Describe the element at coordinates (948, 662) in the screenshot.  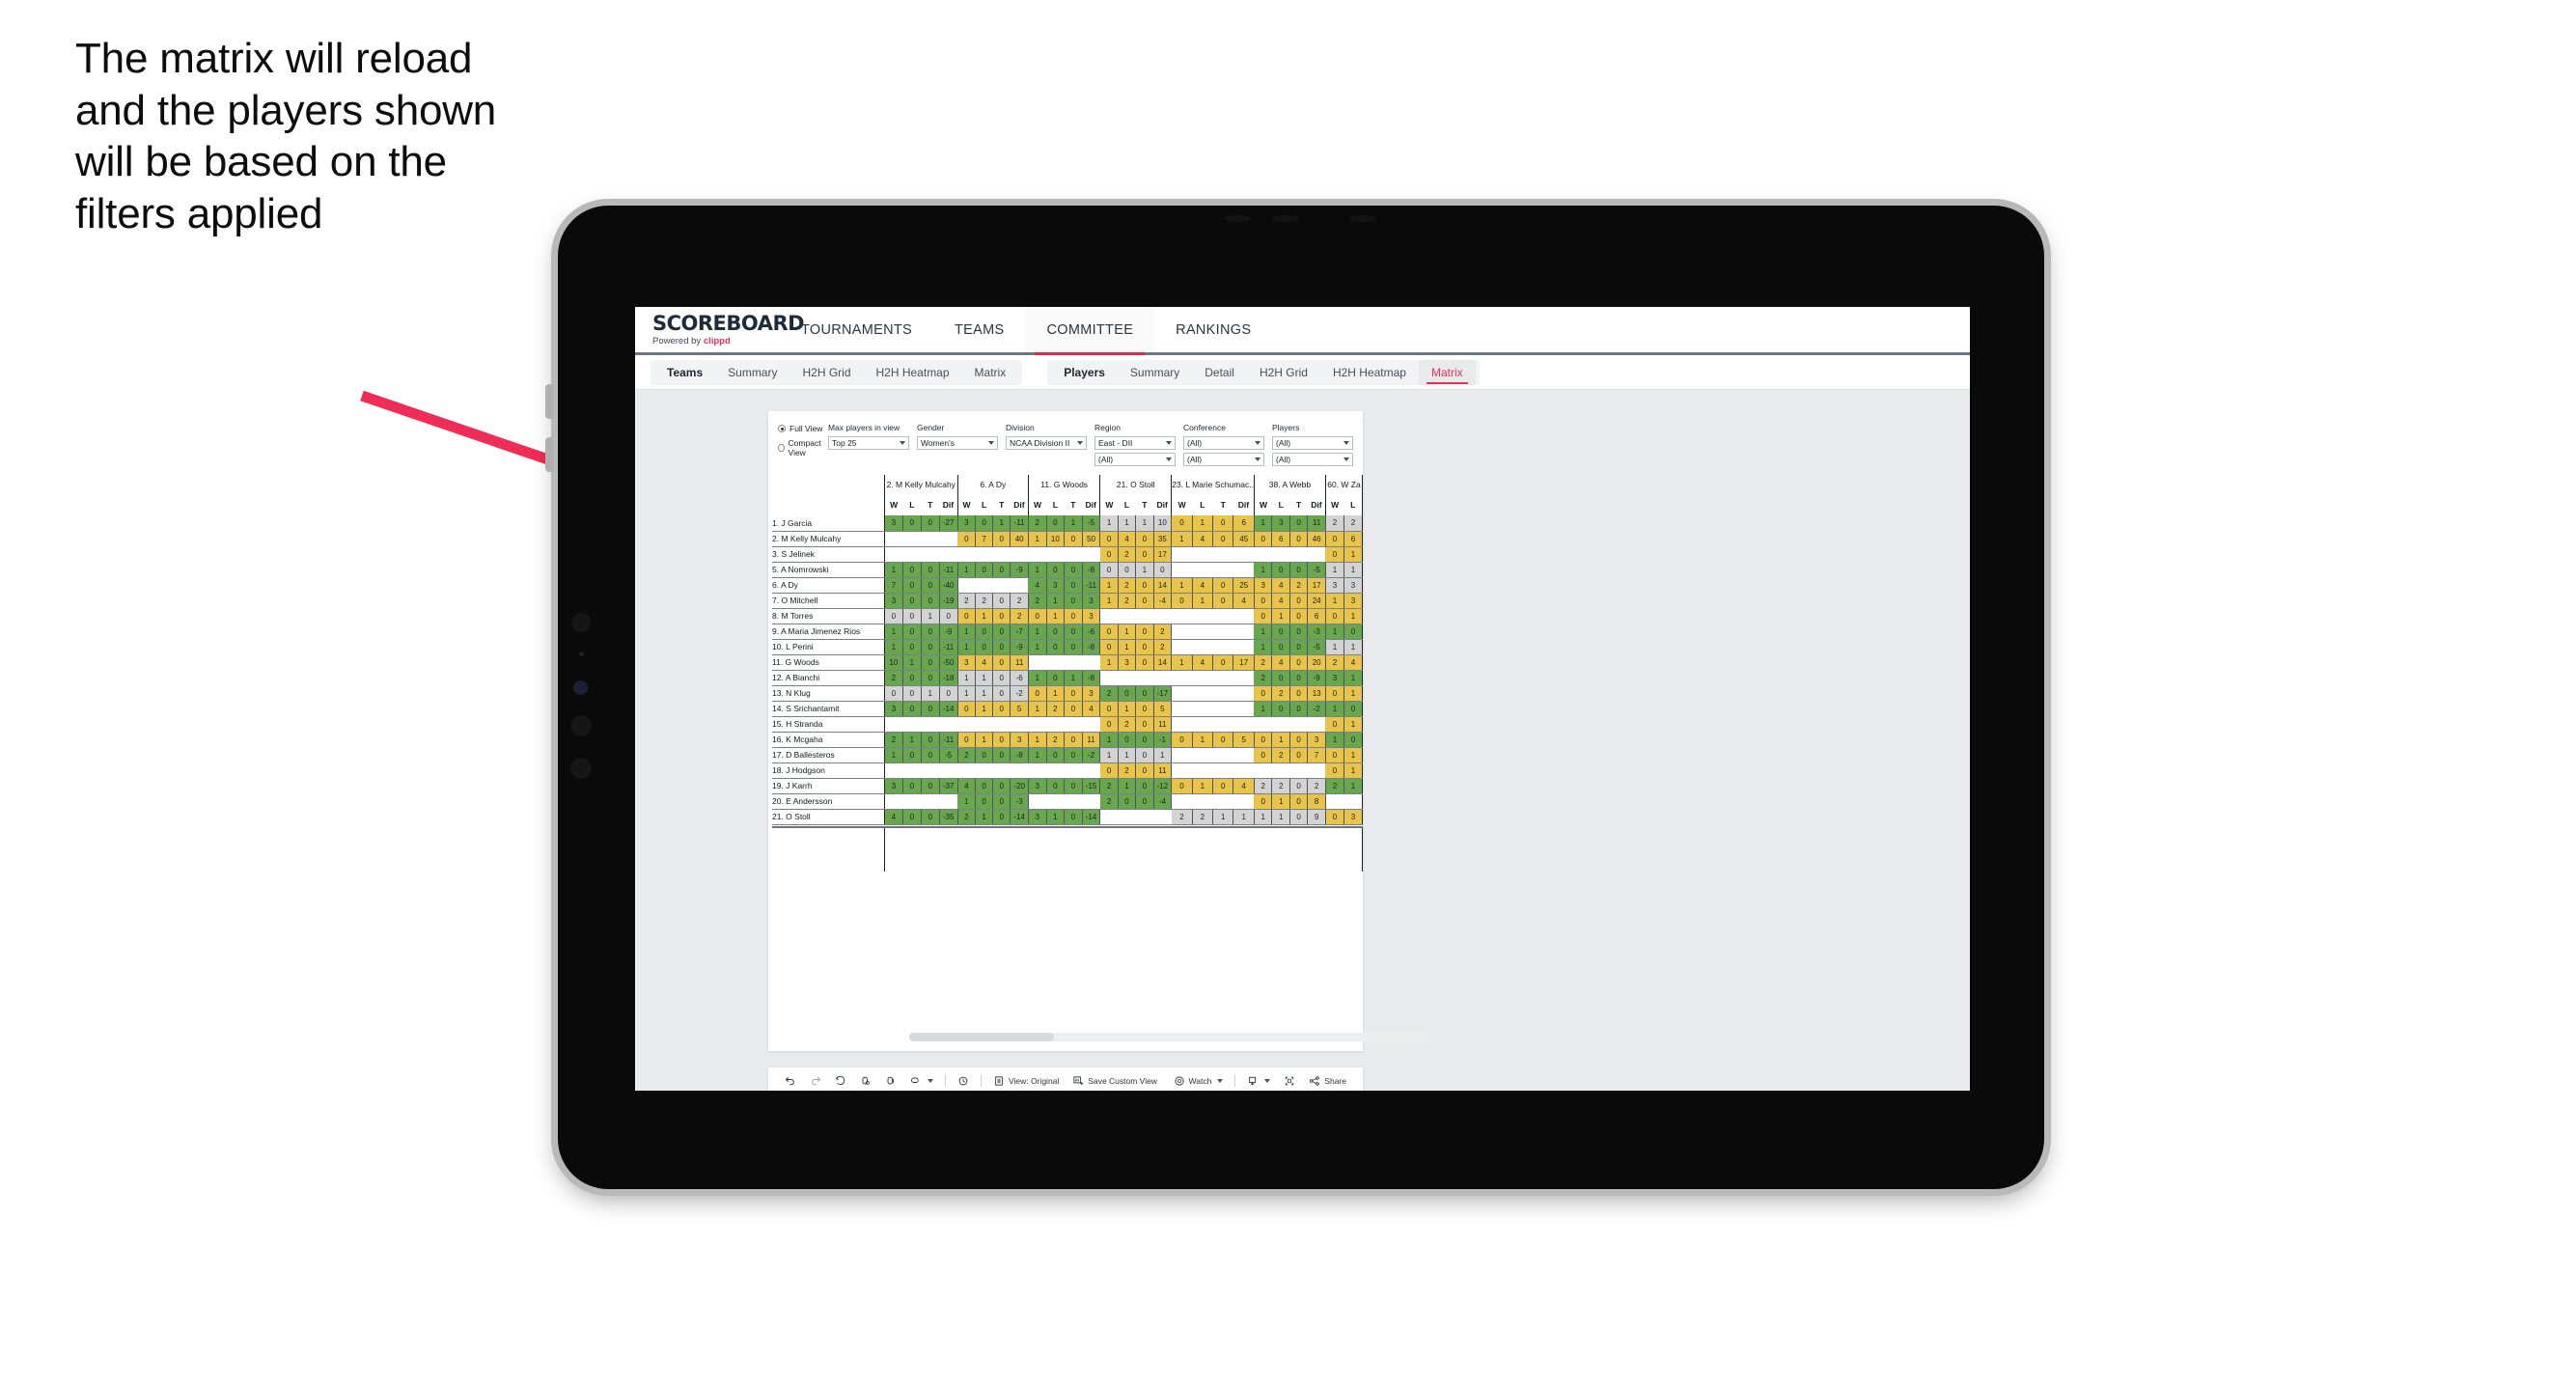
I see `matrix-cell: -50` at that location.